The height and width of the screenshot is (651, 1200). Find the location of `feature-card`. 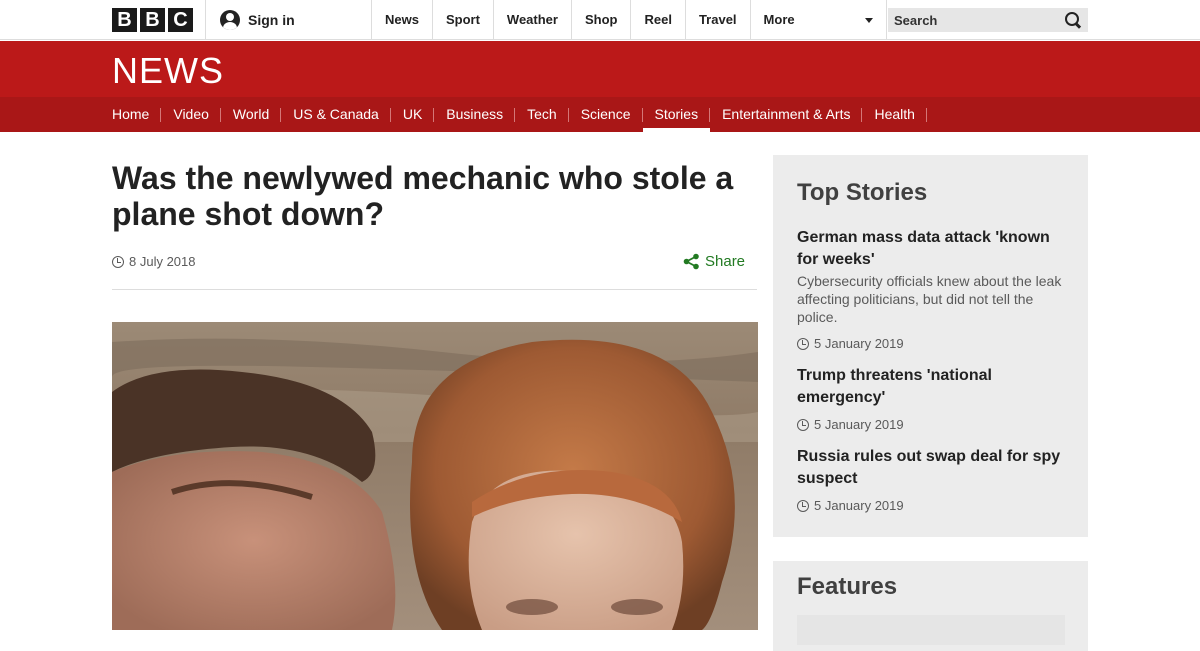

feature-card is located at coordinates (931, 630).